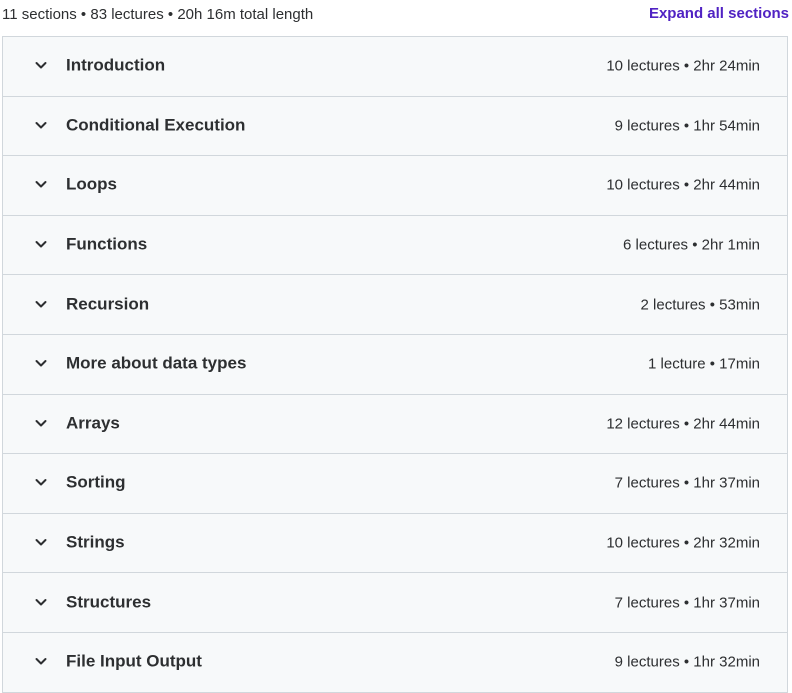 The width and height of the screenshot is (792, 693). I want to click on section-title: Structures, so click(109, 602).